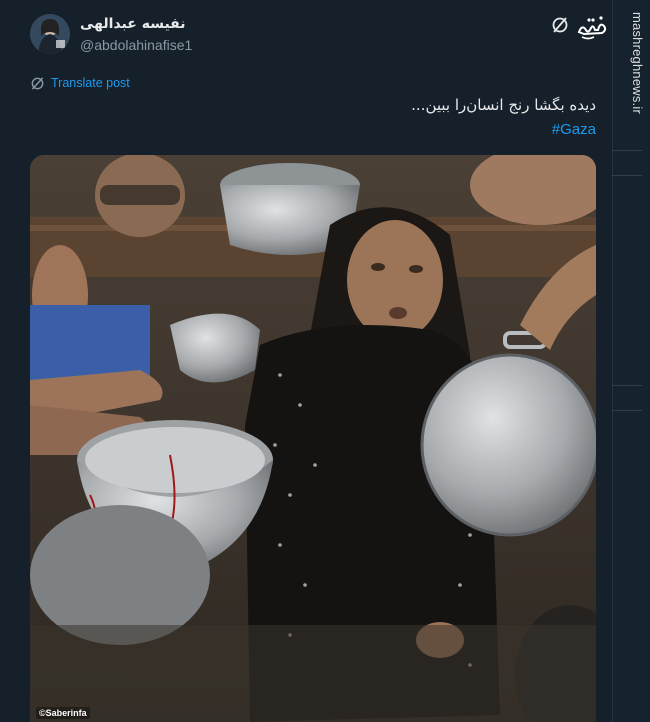 The image size is (650, 722). Describe the element at coordinates (90, 83) in the screenshot. I see `translate-label: Translate post` at that location.